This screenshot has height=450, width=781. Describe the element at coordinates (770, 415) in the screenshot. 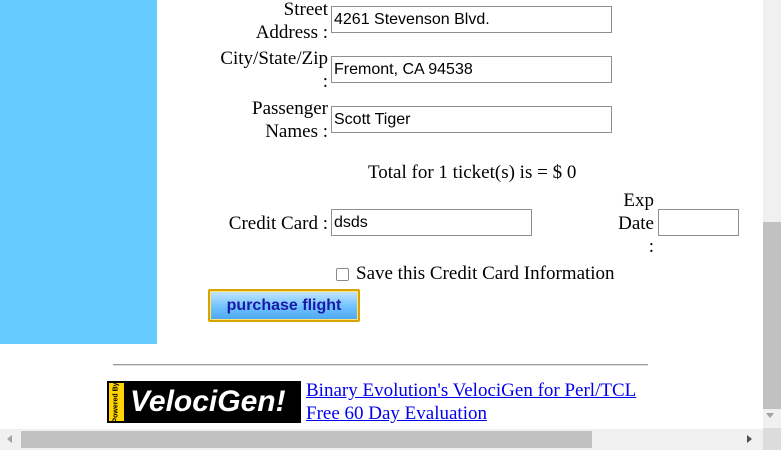

I see `scroll-down-arrow-icon` at that location.